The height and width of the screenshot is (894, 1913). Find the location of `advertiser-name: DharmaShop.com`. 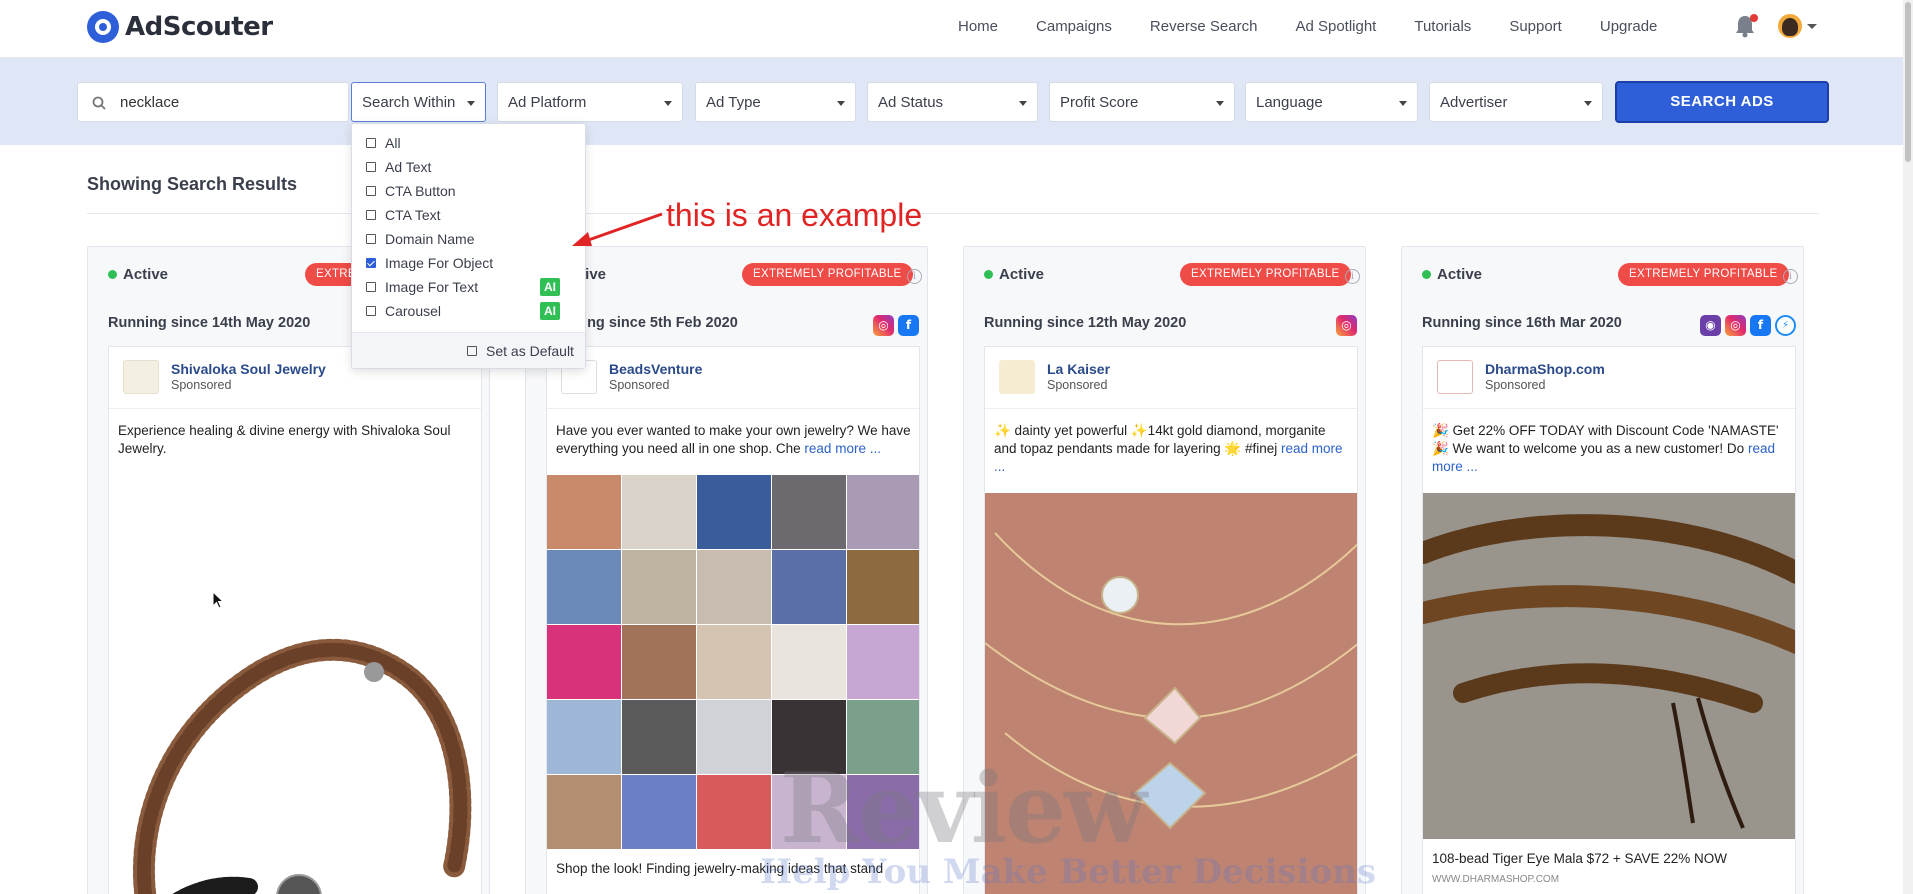

advertiser-name: DharmaShop.com is located at coordinates (1545, 369).